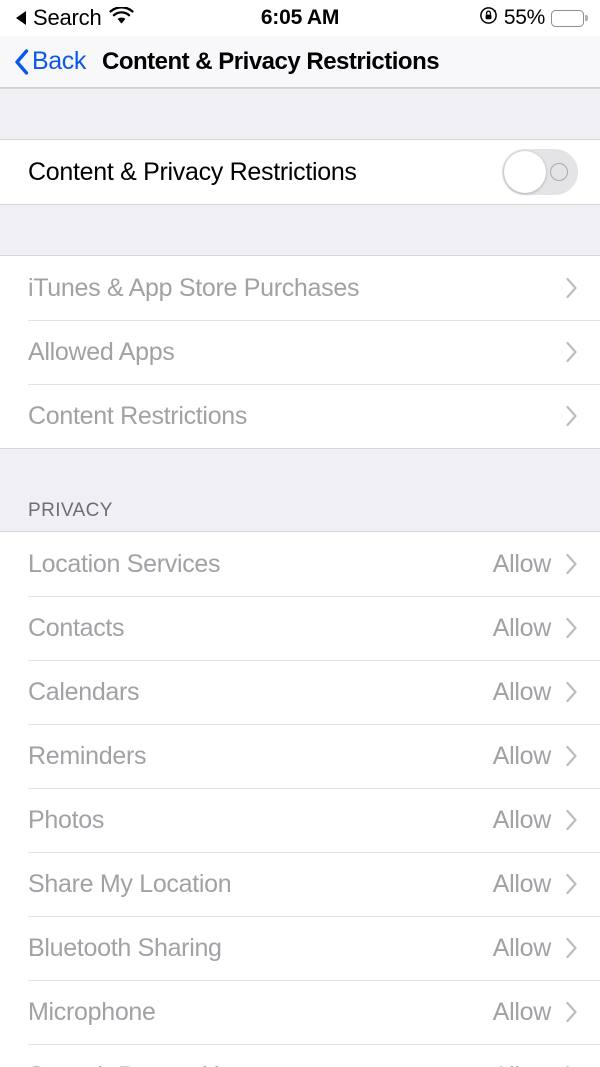 This screenshot has height=1067, width=600. I want to click on toggle-knob, so click(525, 172).